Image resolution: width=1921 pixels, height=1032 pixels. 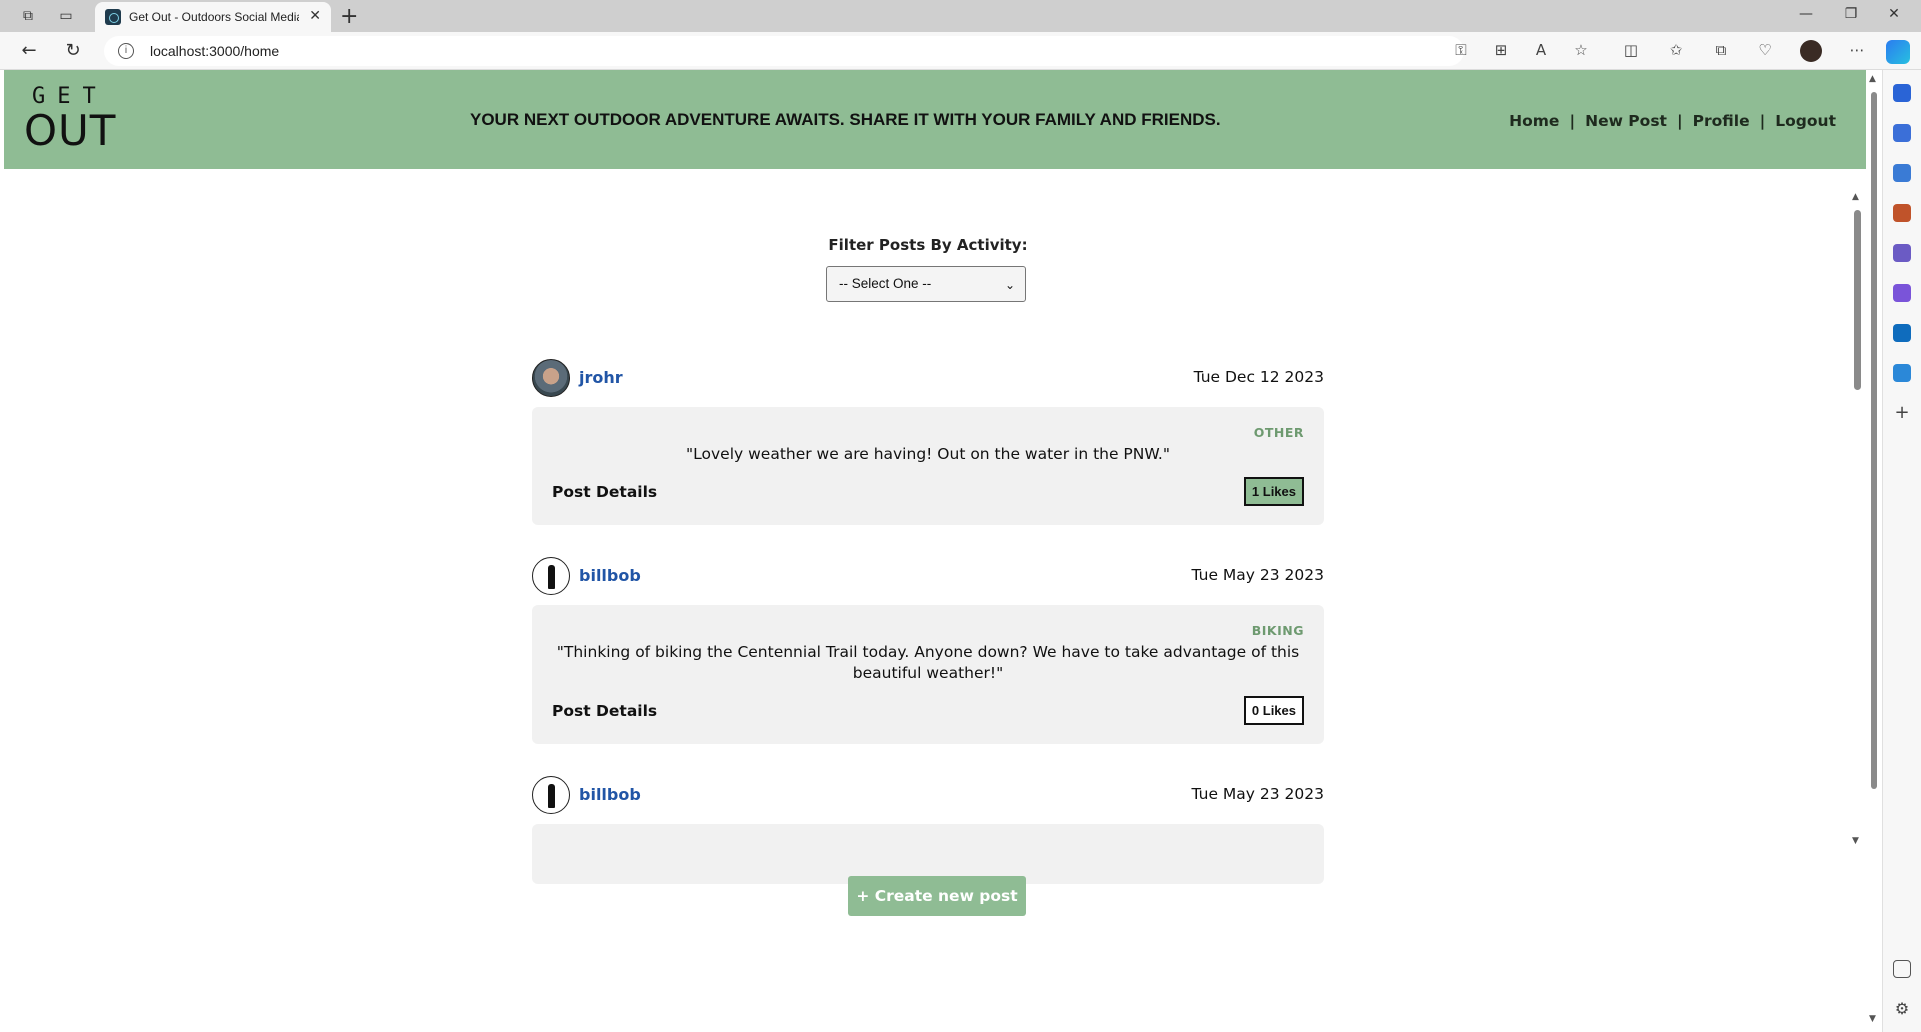 I want to click on post-username: jrohr, so click(x=601, y=377).